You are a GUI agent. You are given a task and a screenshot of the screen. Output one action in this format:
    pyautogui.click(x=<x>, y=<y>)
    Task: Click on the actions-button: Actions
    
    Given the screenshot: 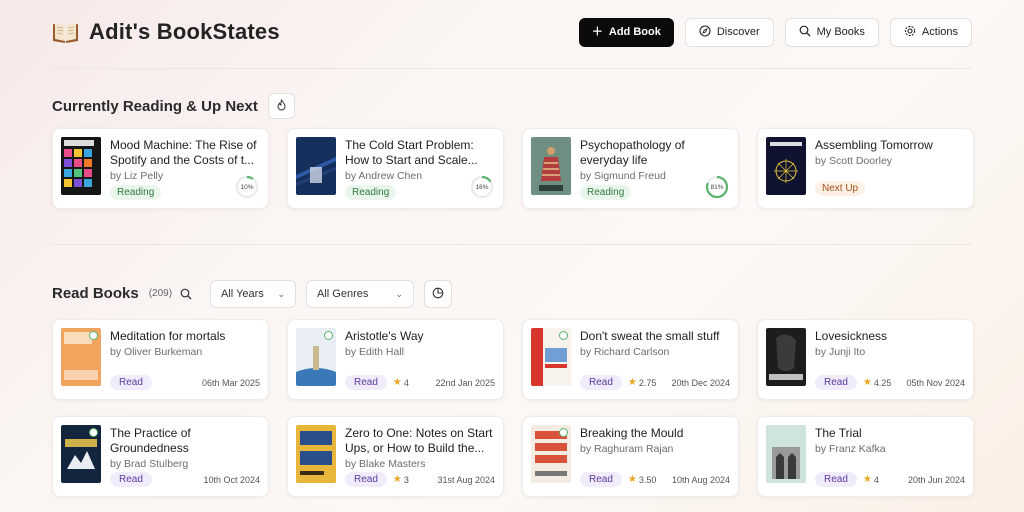 What is the action you would take?
    pyautogui.click(x=930, y=32)
    